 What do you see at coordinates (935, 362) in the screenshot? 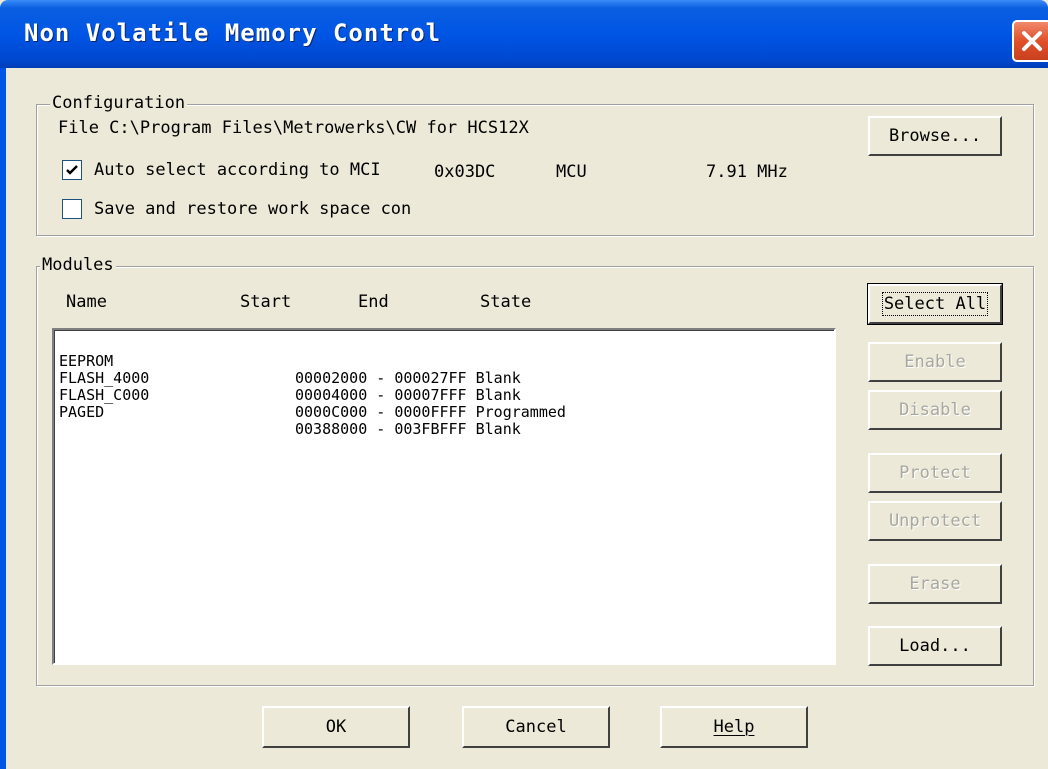
I see `enable-button: Enable` at bounding box center [935, 362].